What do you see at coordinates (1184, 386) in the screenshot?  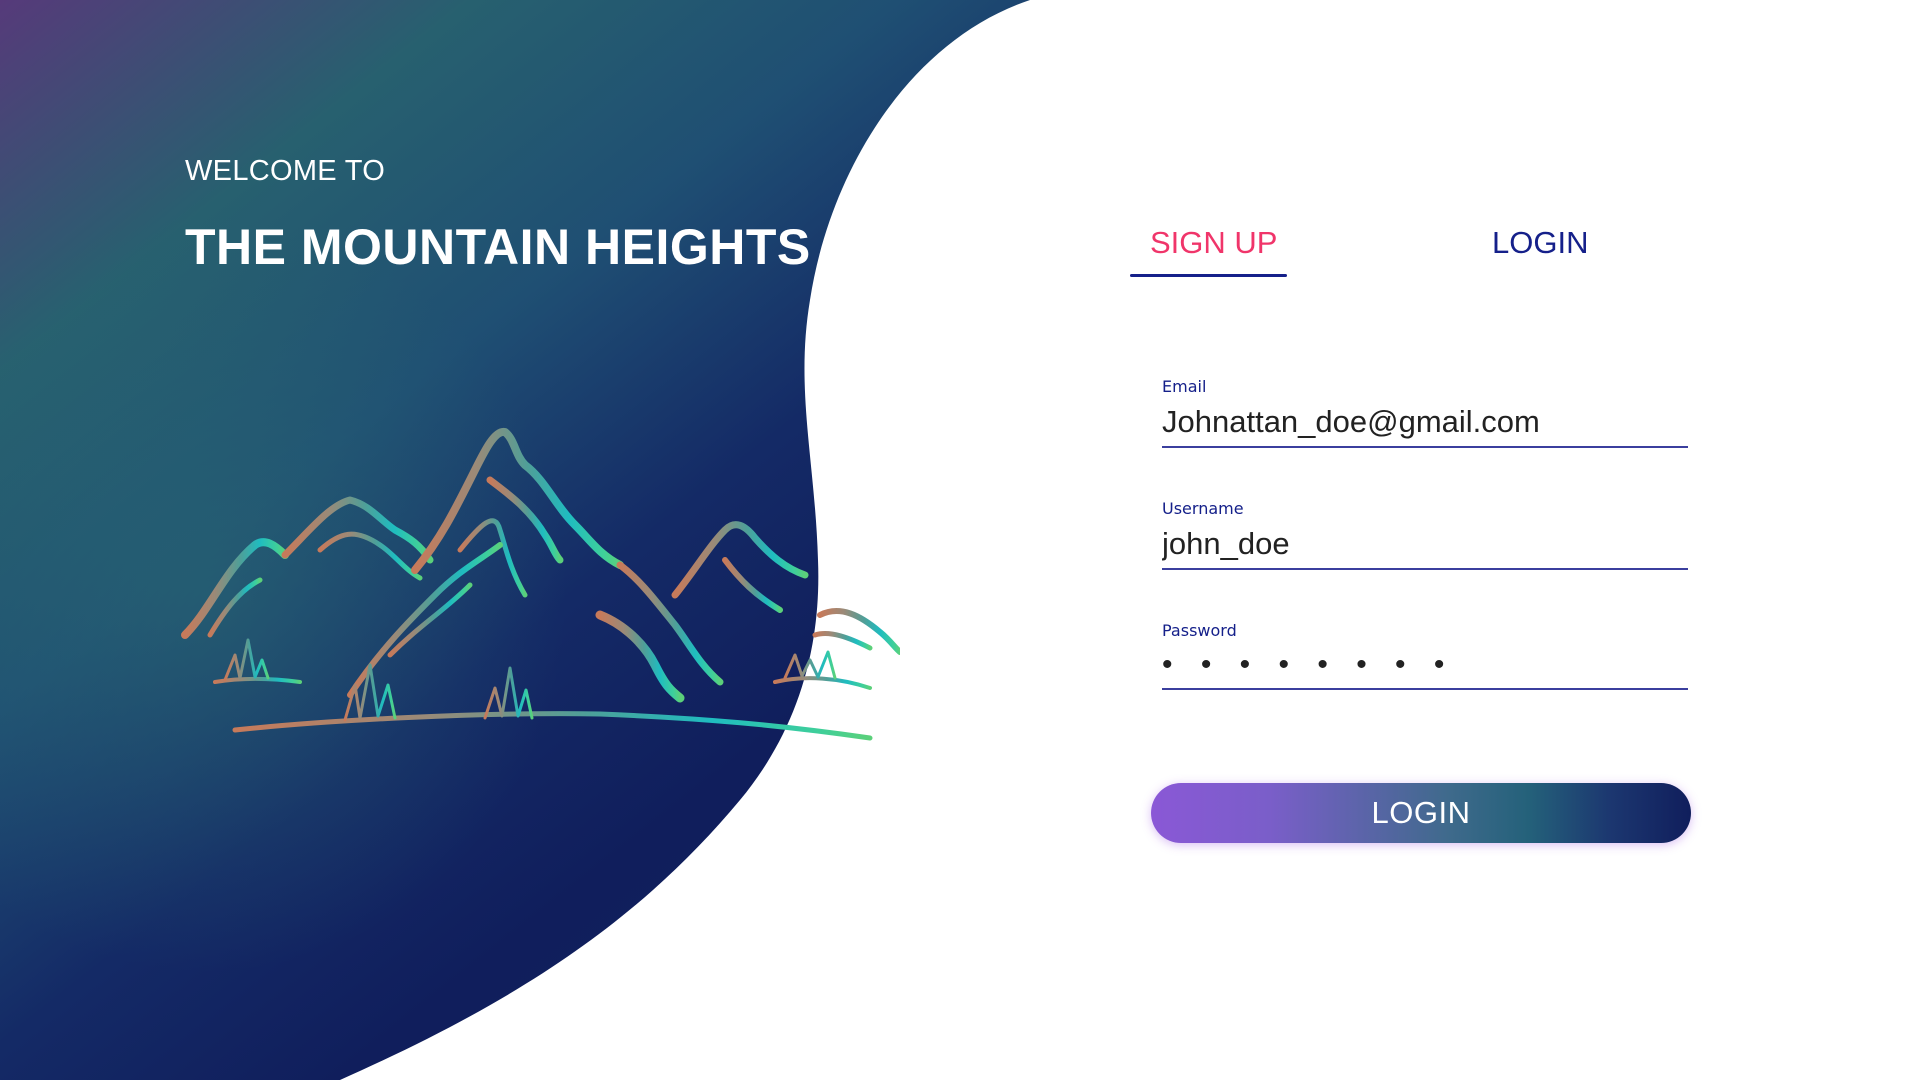 I see `email-label: Email` at bounding box center [1184, 386].